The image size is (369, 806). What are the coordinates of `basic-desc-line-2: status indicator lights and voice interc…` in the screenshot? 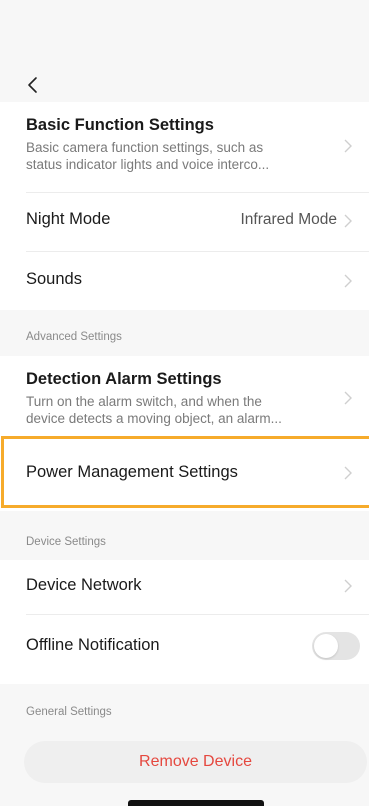 It's located at (148, 164).